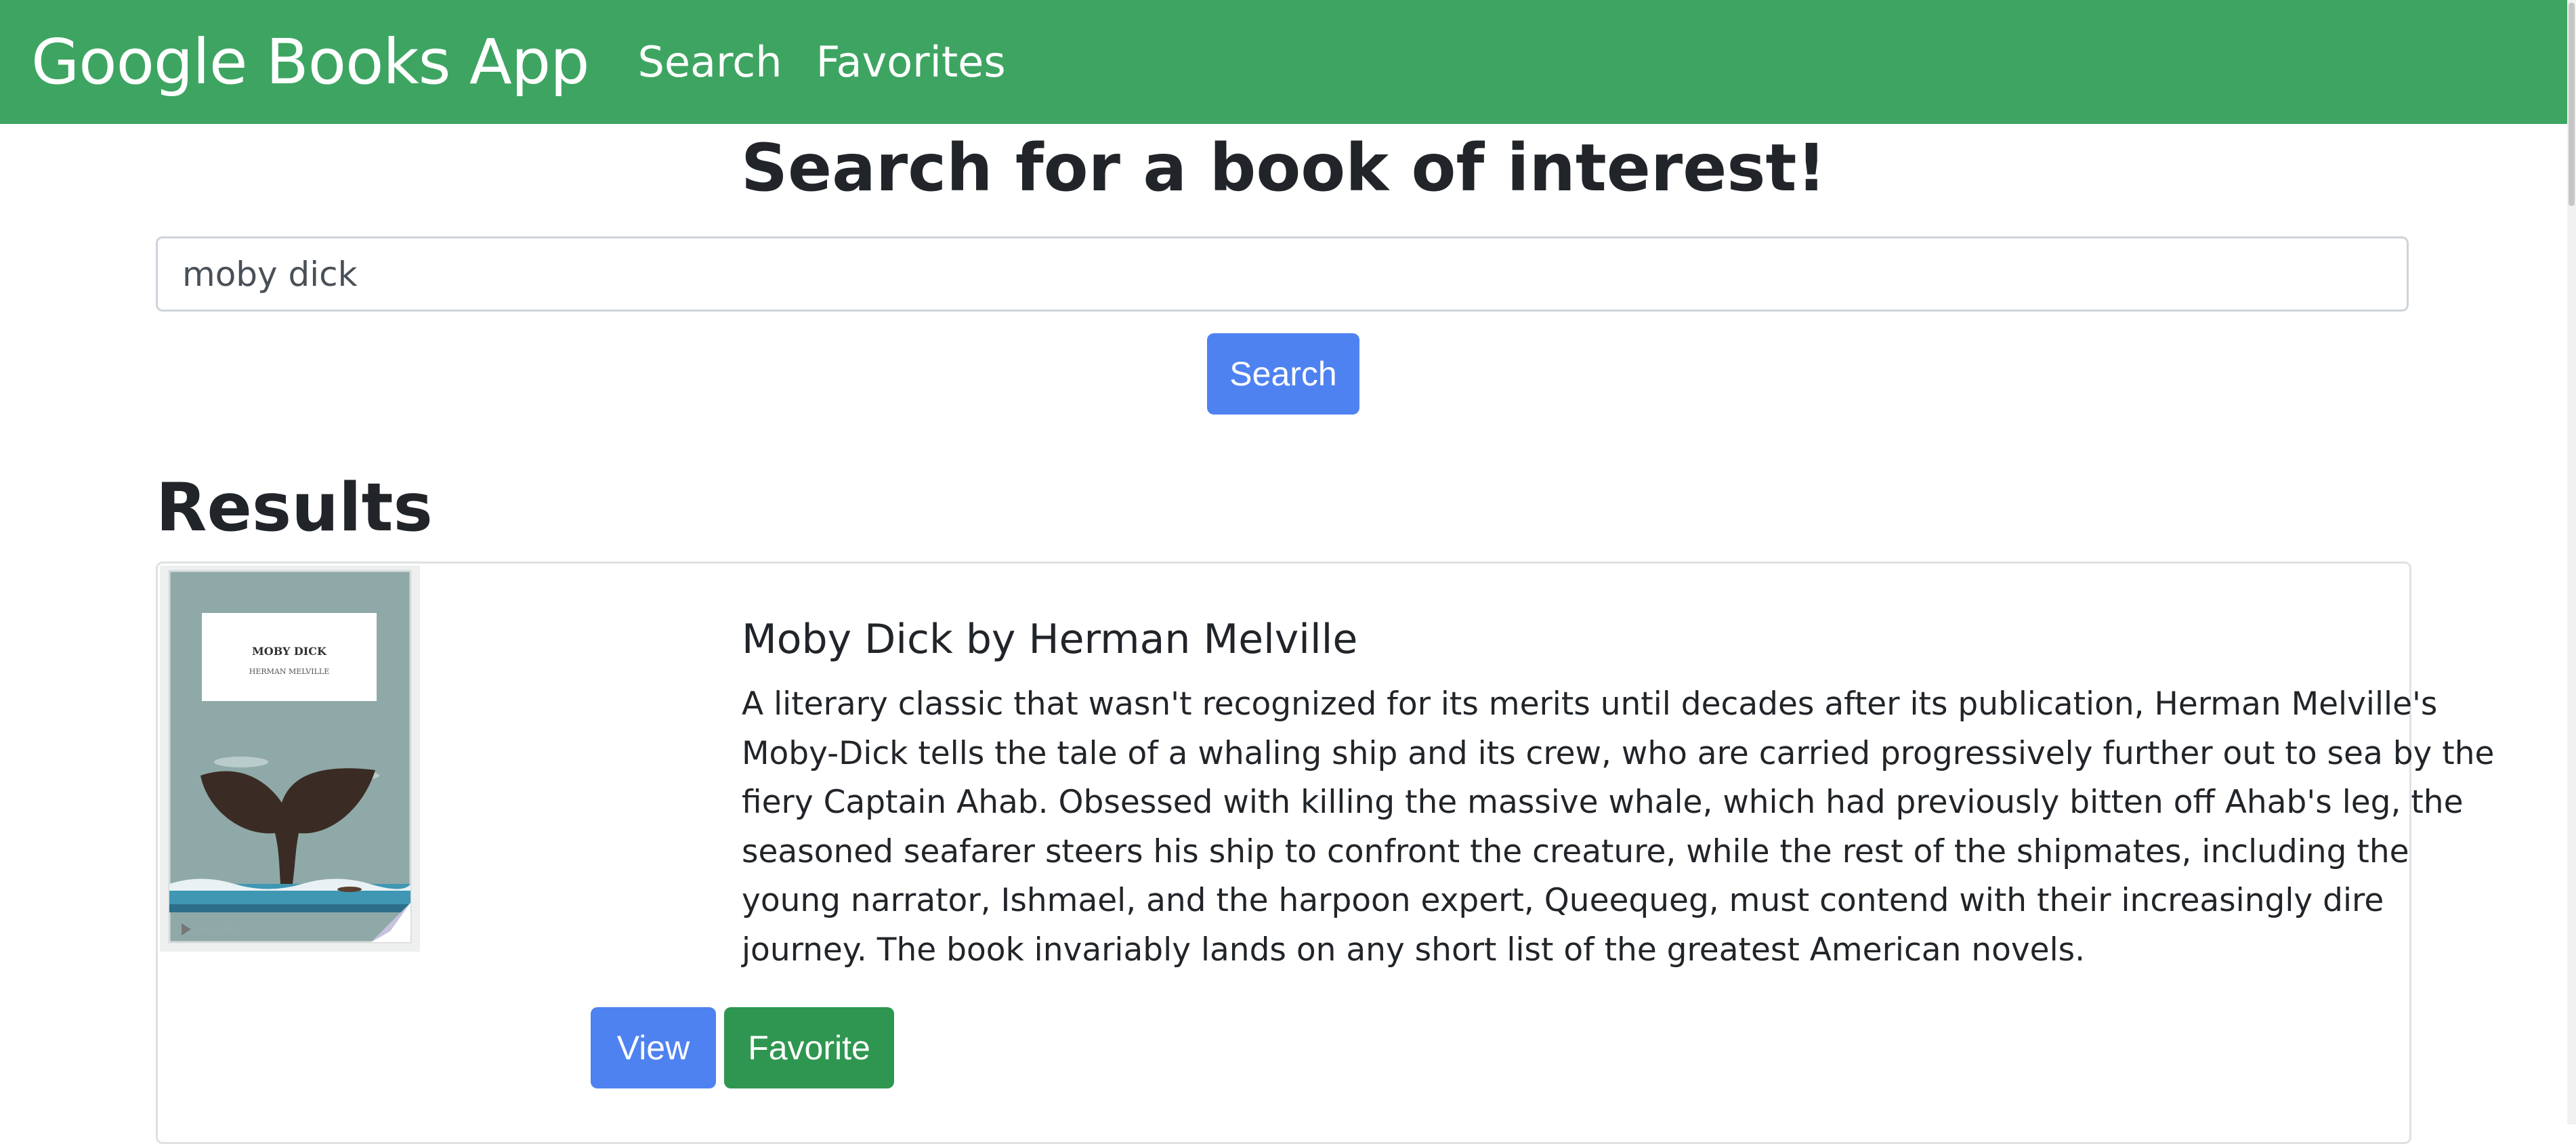 The height and width of the screenshot is (1144, 2576). Describe the element at coordinates (289, 651) in the screenshot. I see `cover-title-text: MOBY DICK` at that location.